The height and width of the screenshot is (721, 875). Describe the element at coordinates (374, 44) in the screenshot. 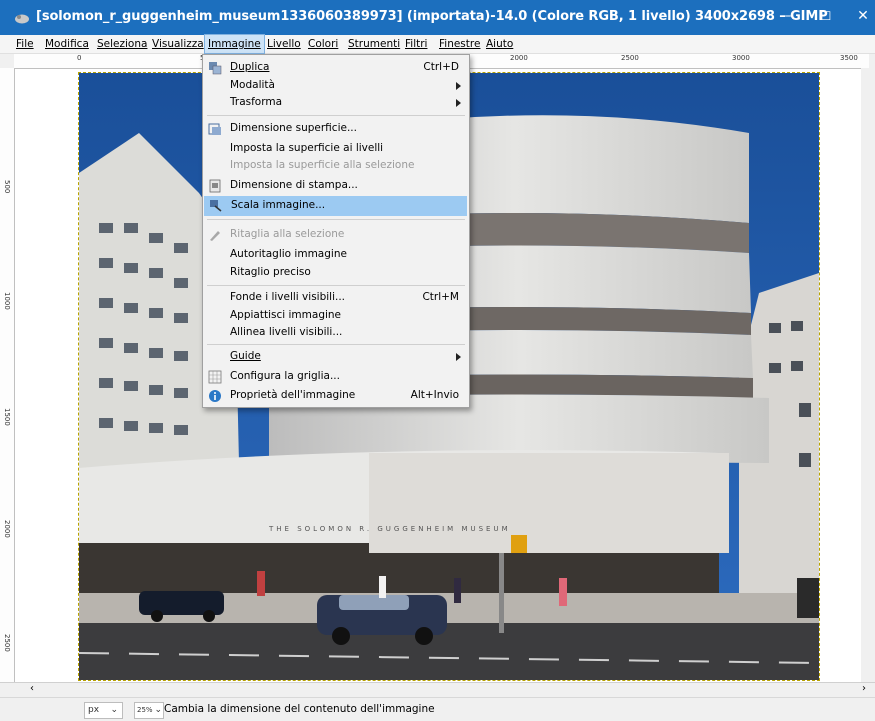

I see `menu-strumenti: Strumenti` at that location.